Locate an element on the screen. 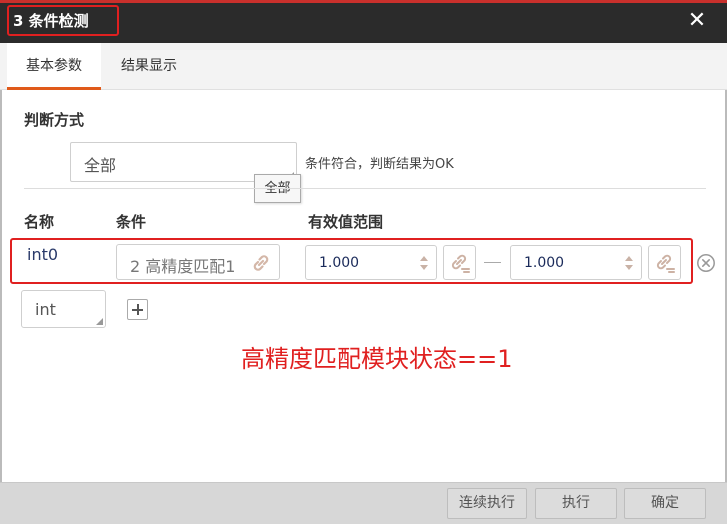 This screenshot has width=727, height=524. link-icon is located at coordinates (261, 263).